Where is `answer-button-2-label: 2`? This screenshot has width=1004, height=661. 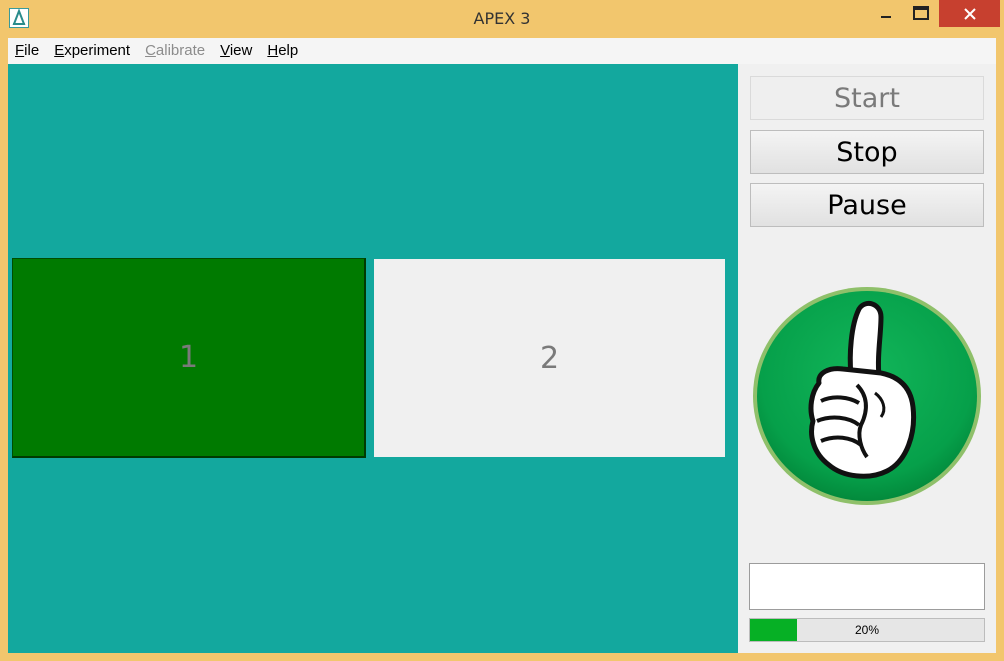
answer-button-2-label: 2 is located at coordinates (549, 358).